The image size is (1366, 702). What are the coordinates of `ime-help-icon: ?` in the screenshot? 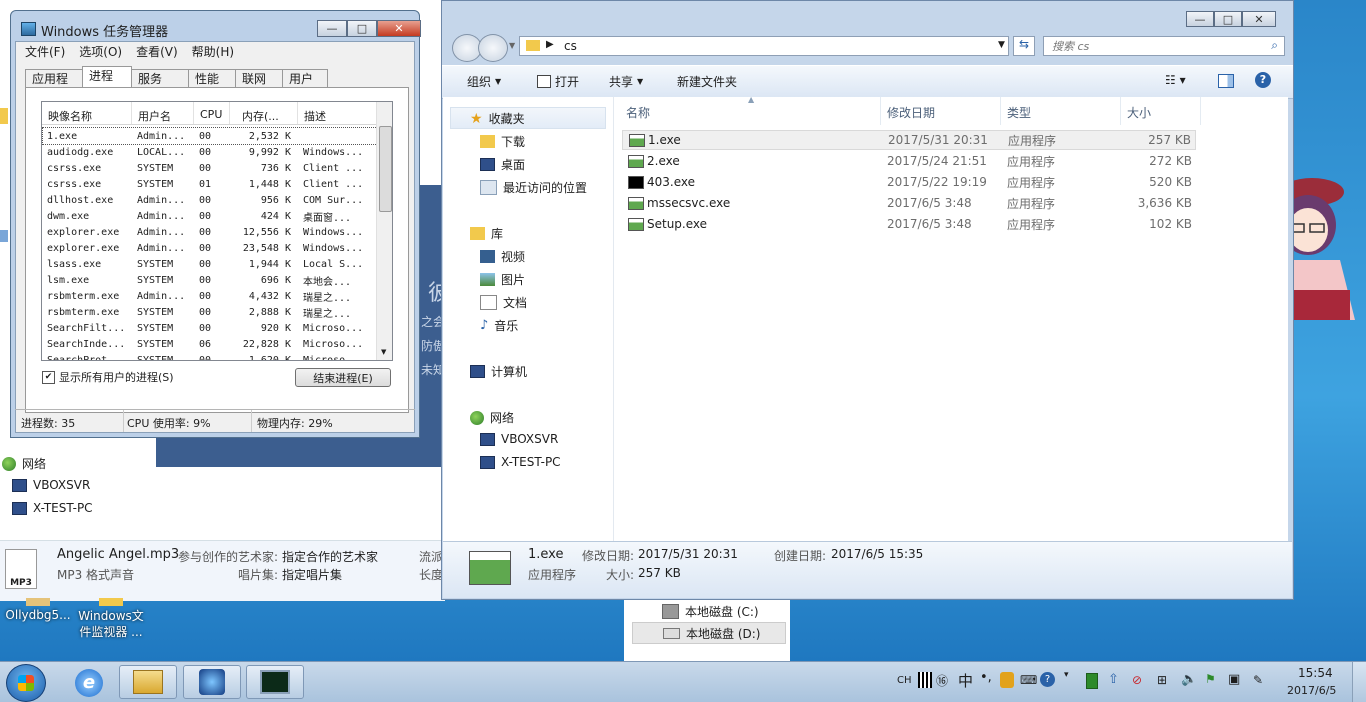 It's located at (1047, 679).